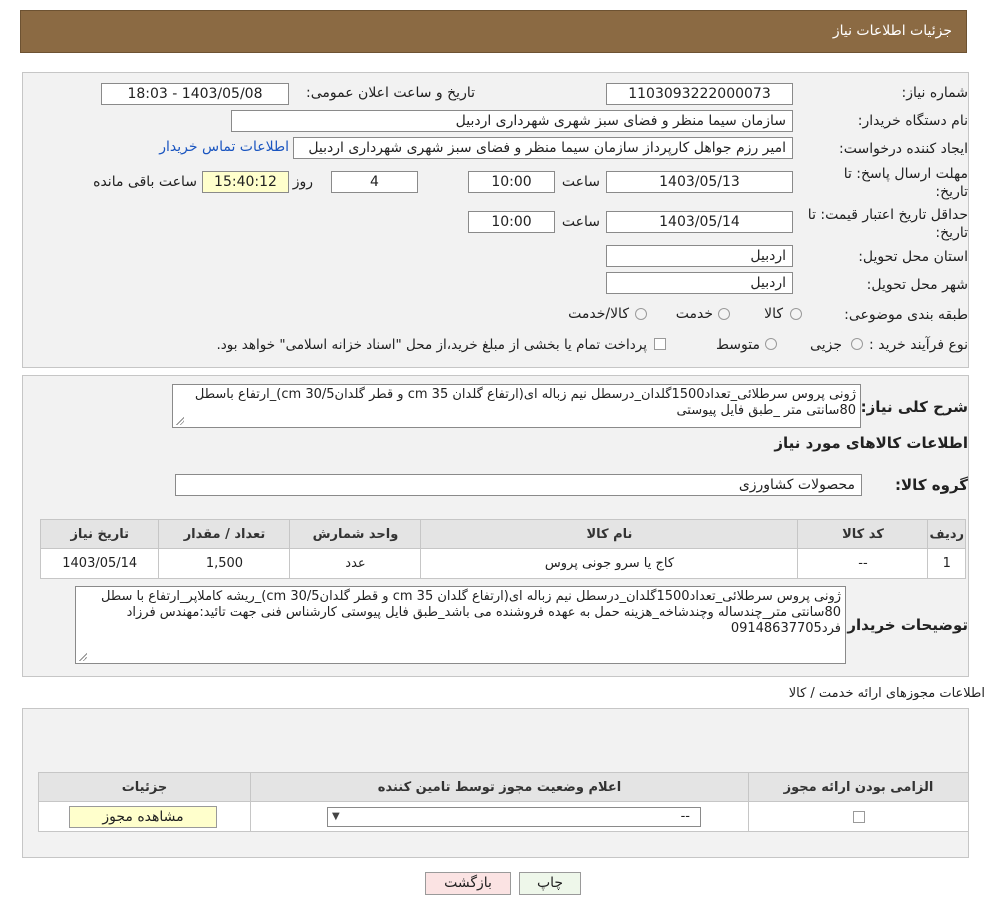 Image resolution: width=985 pixels, height=915 pixels. Describe the element at coordinates (699, 182) in the screenshot. I see `deadline-date-field: 1403/05/13` at that location.